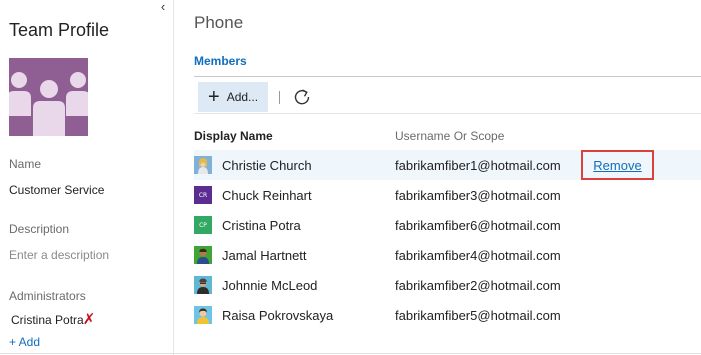 This screenshot has height=355, width=701. I want to click on member-name: Chuck Reinhart, so click(267, 195).